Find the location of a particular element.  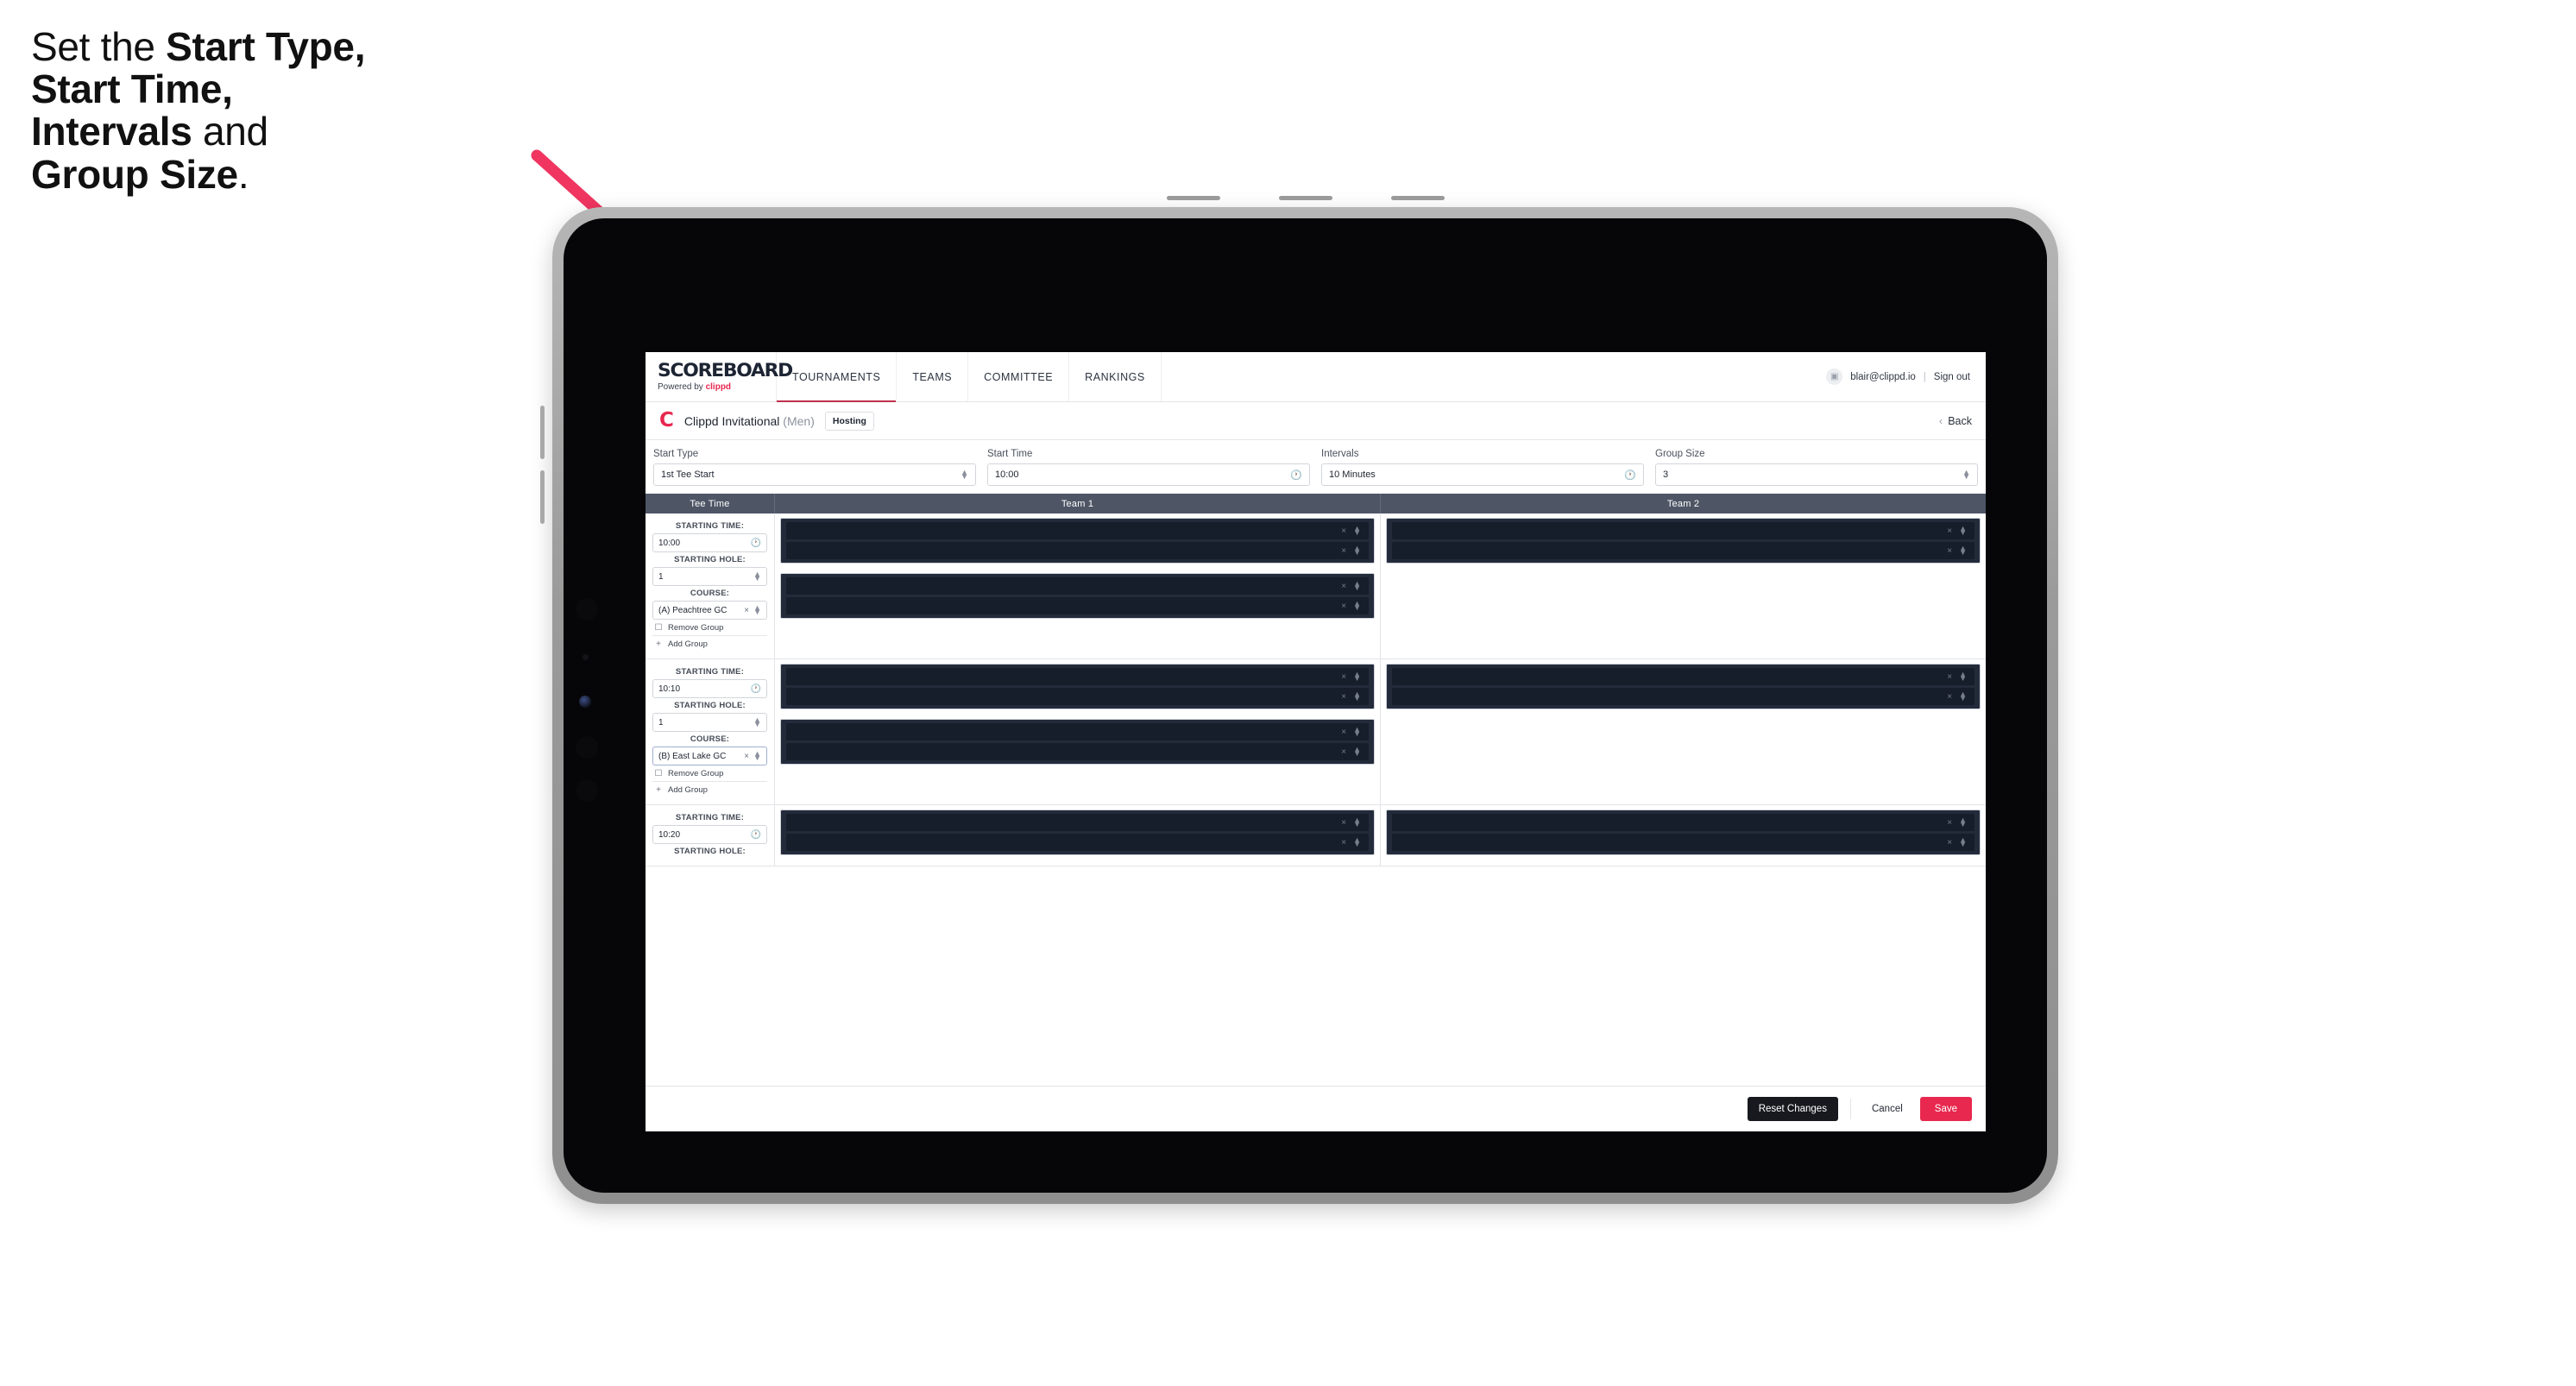

footer-divider is located at coordinates (1850, 1109).